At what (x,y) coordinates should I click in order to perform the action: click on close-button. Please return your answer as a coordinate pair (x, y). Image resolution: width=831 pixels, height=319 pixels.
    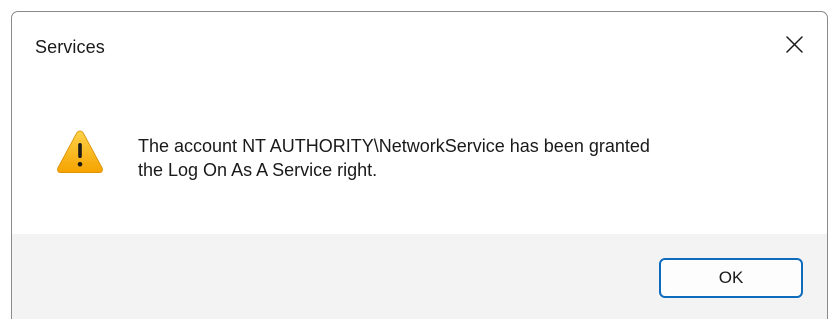
    Looking at the image, I should click on (796, 43).